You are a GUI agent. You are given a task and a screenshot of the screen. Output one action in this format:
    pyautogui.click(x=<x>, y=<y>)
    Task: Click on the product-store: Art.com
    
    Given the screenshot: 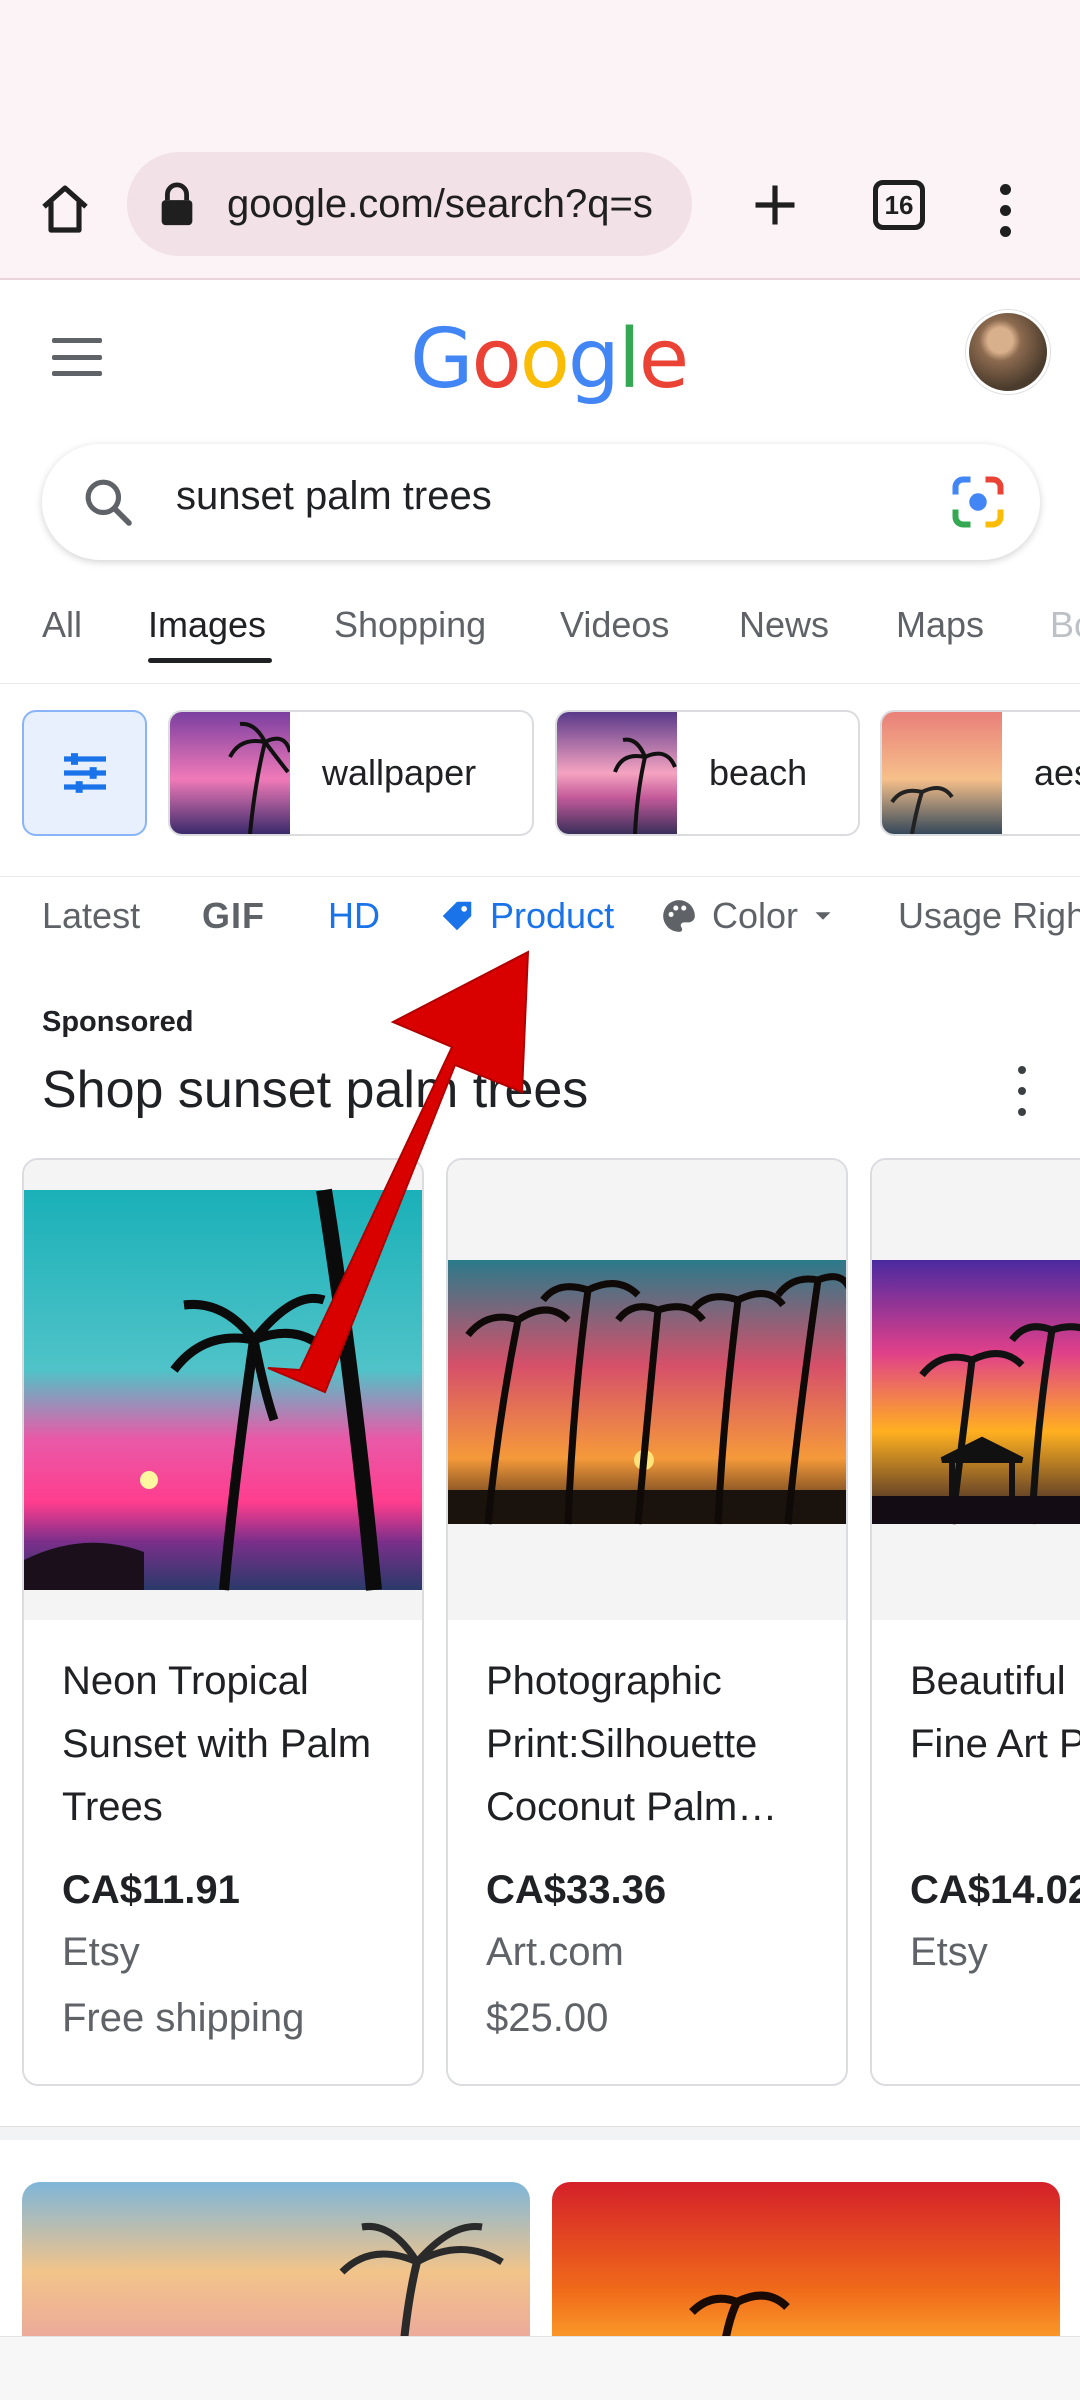 What is the action you would take?
    pyautogui.click(x=555, y=1952)
    